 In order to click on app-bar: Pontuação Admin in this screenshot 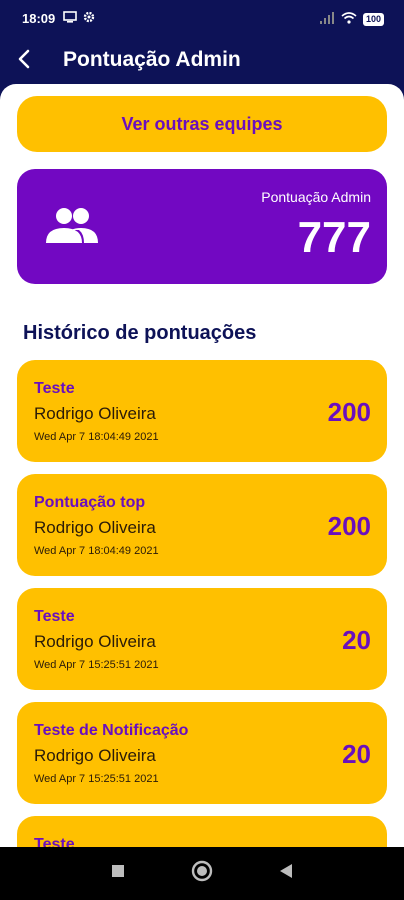, I will do `click(202, 61)`.